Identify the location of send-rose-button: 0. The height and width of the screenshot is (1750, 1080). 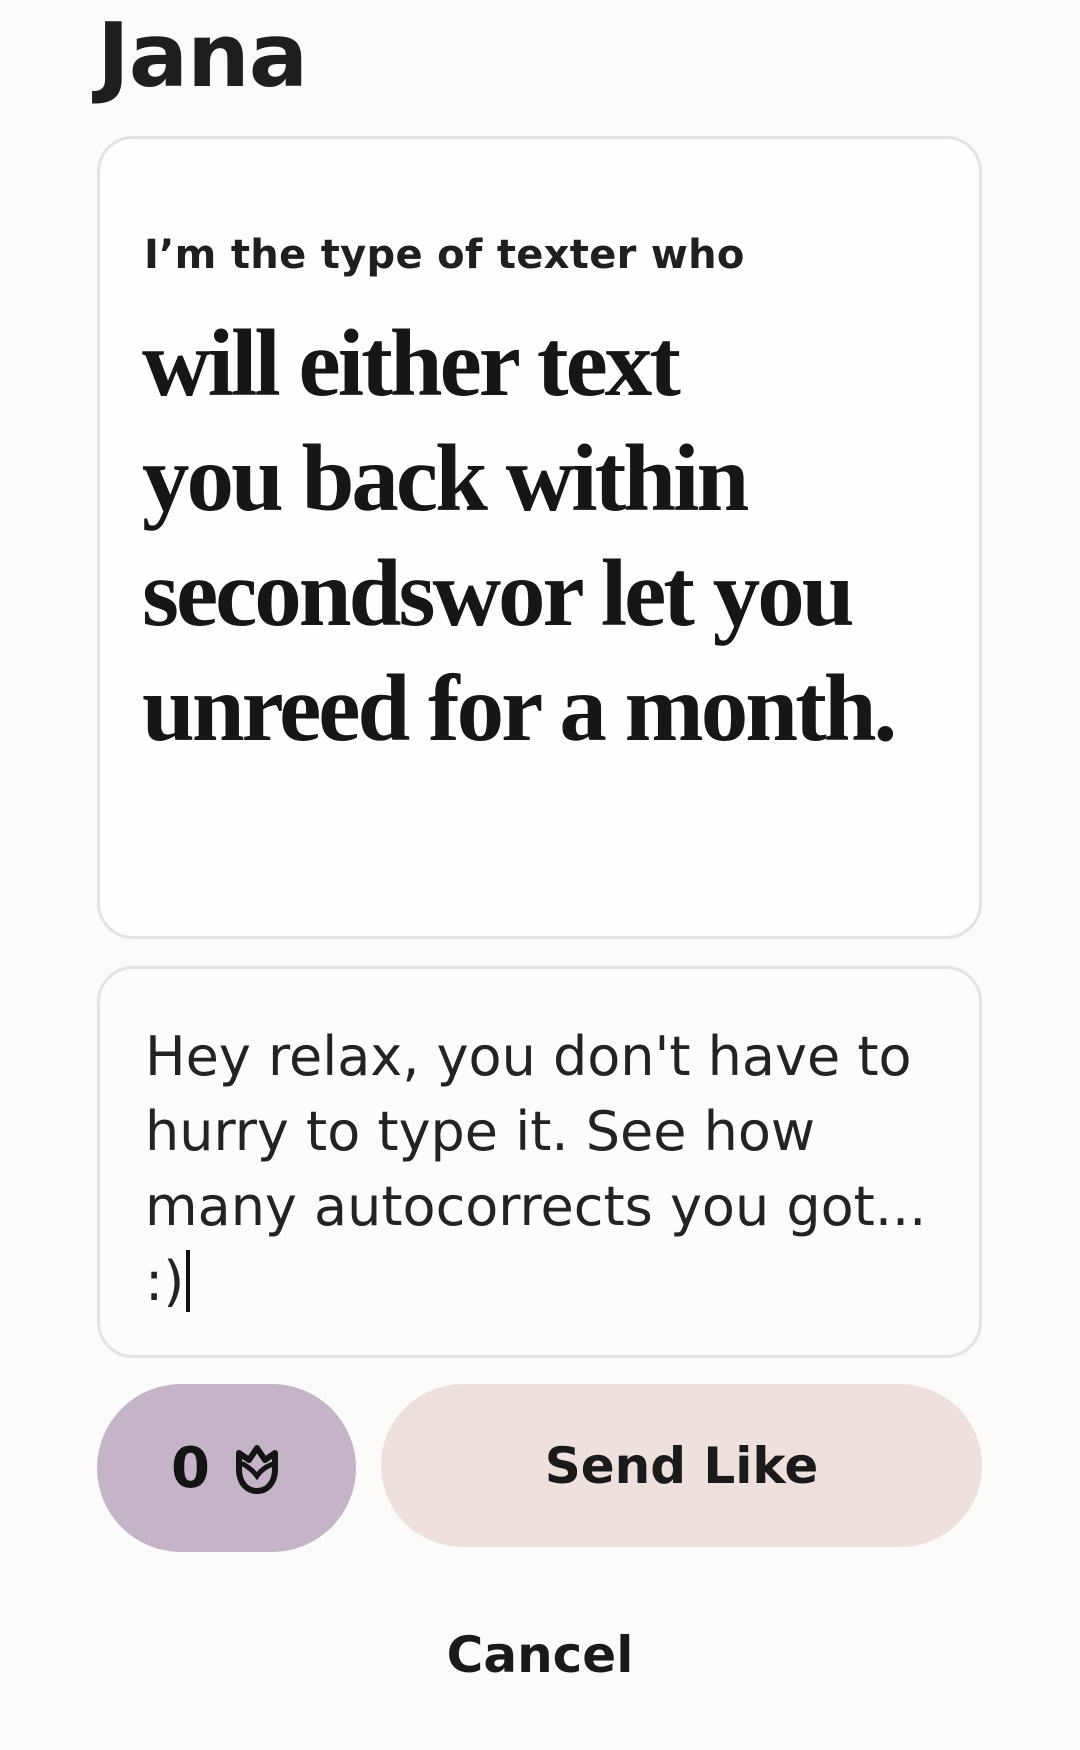
(226, 1468).